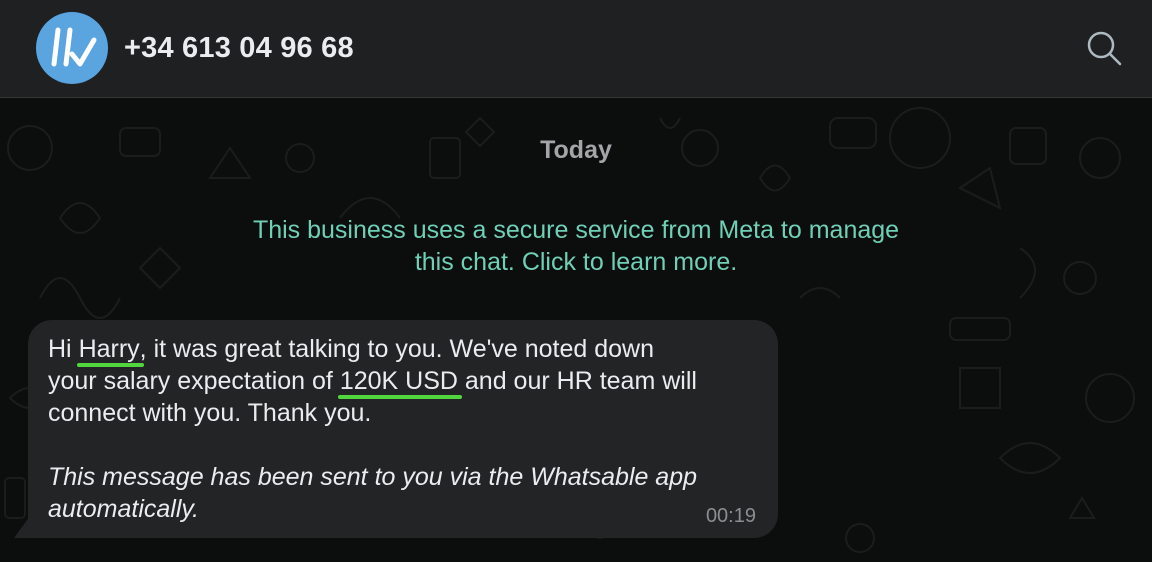  I want to click on highlighted-name: Harry, so click(110, 350).